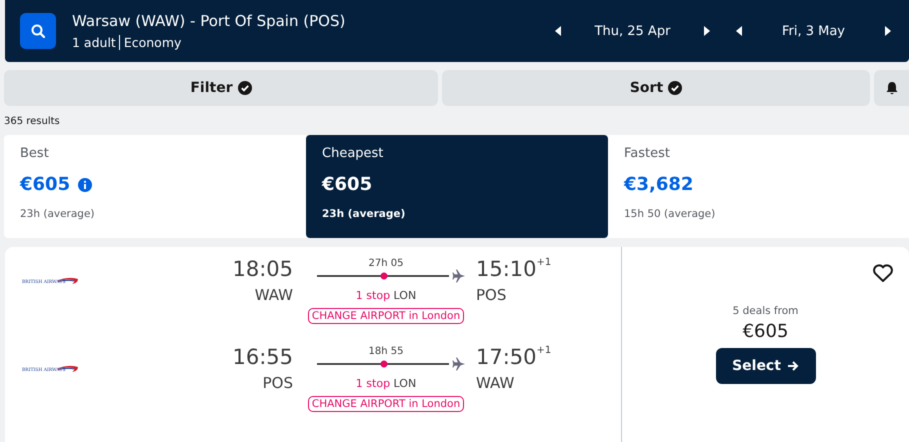  What do you see at coordinates (96, 42) in the screenshot?
I see `passengers-label: 1 adult` at bounding box center [96, 42].